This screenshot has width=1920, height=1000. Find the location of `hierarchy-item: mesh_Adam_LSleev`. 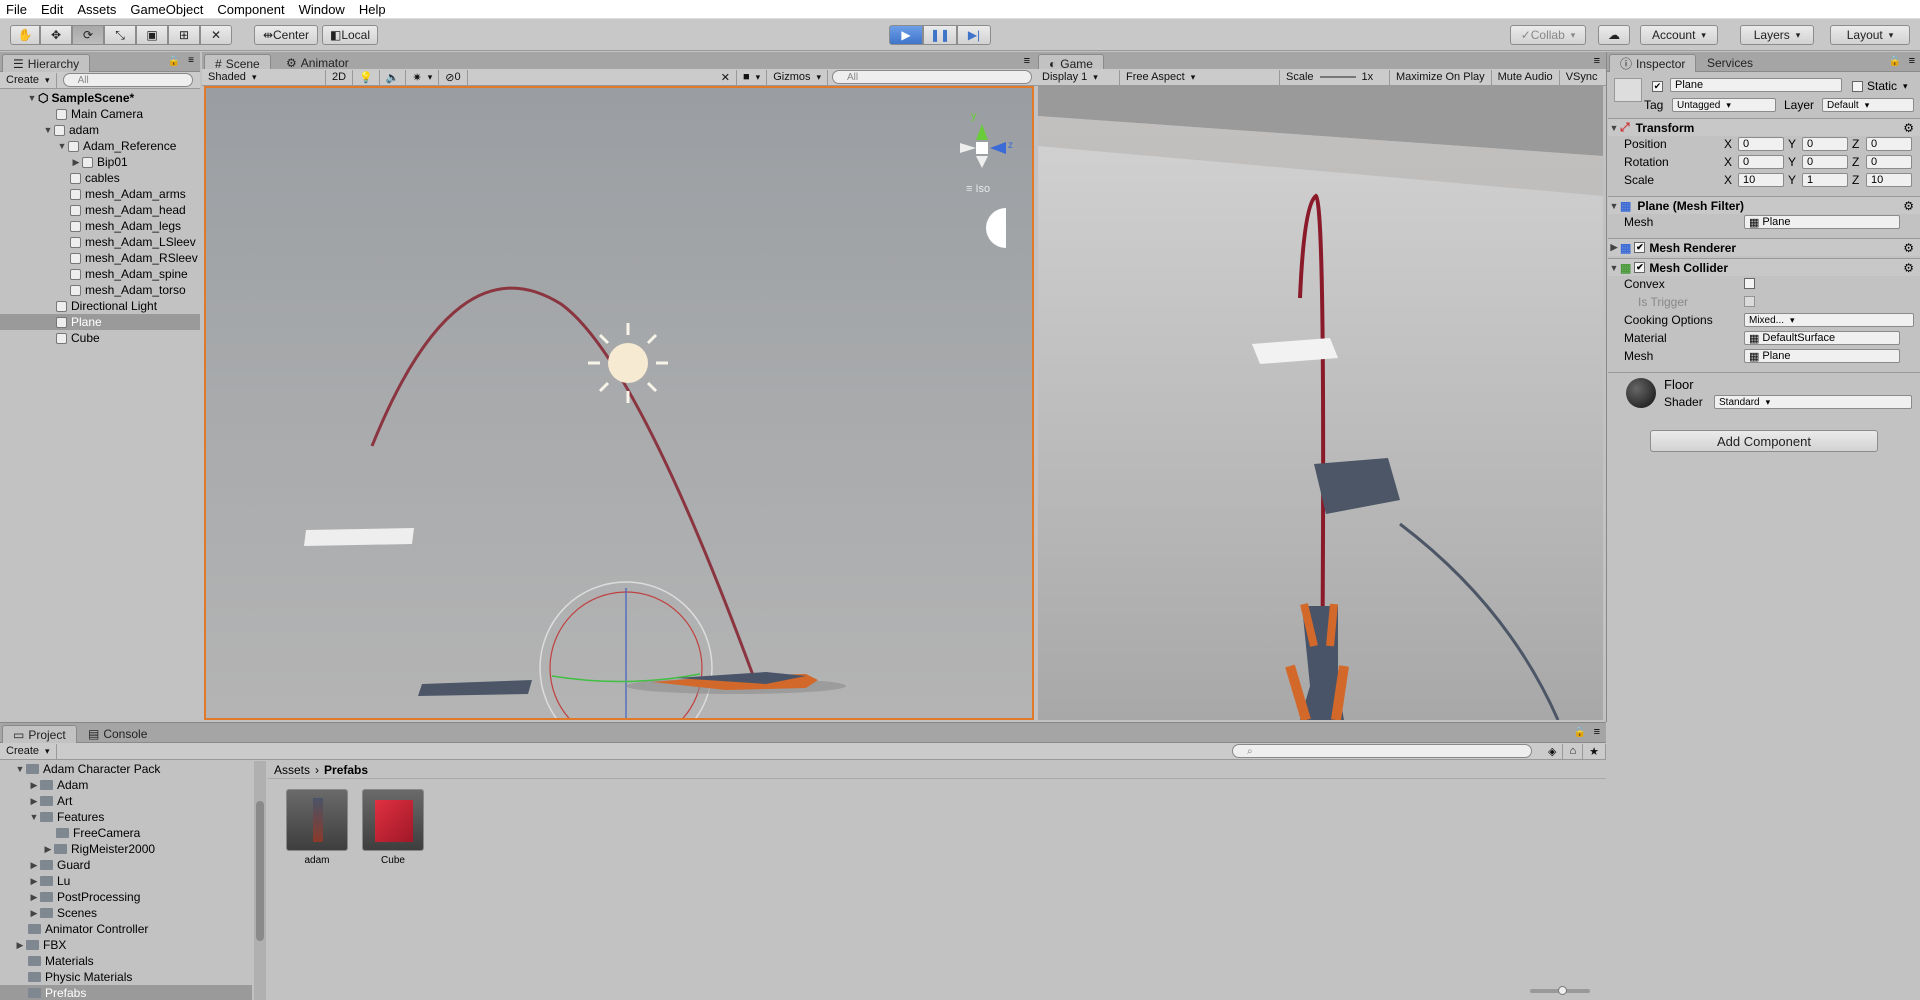

hierarchy-item: mesh_Adam_LSleev is located at coordinates (135, 242).